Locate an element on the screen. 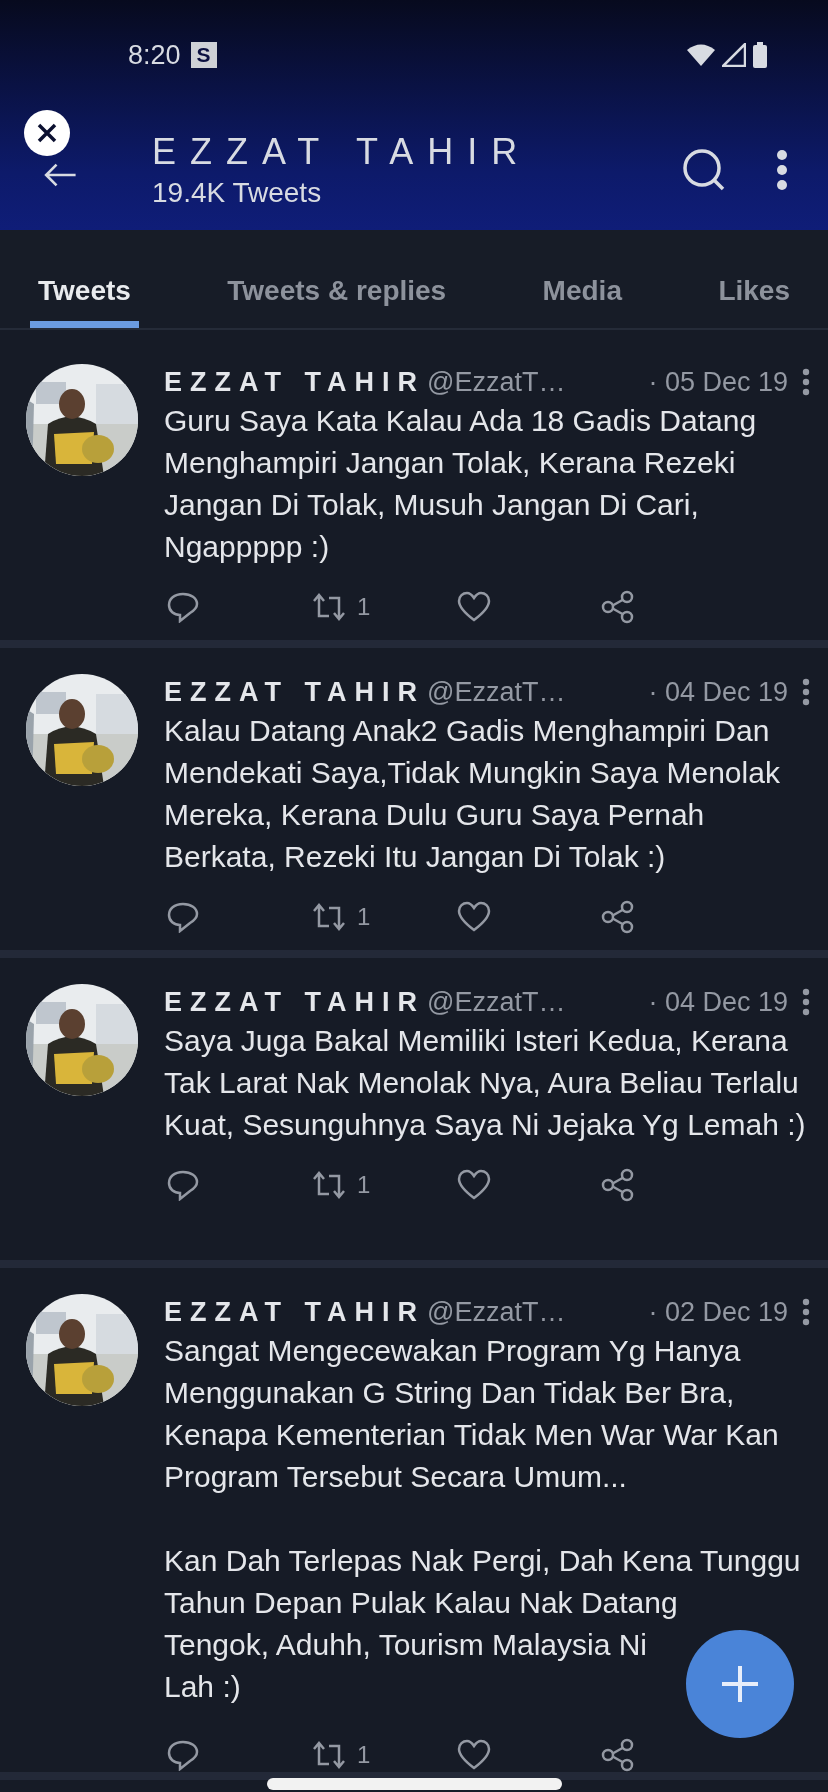 The height and width of the screenshot is (1792, 828). notification-badge: S is located at coordinates (203, 55).